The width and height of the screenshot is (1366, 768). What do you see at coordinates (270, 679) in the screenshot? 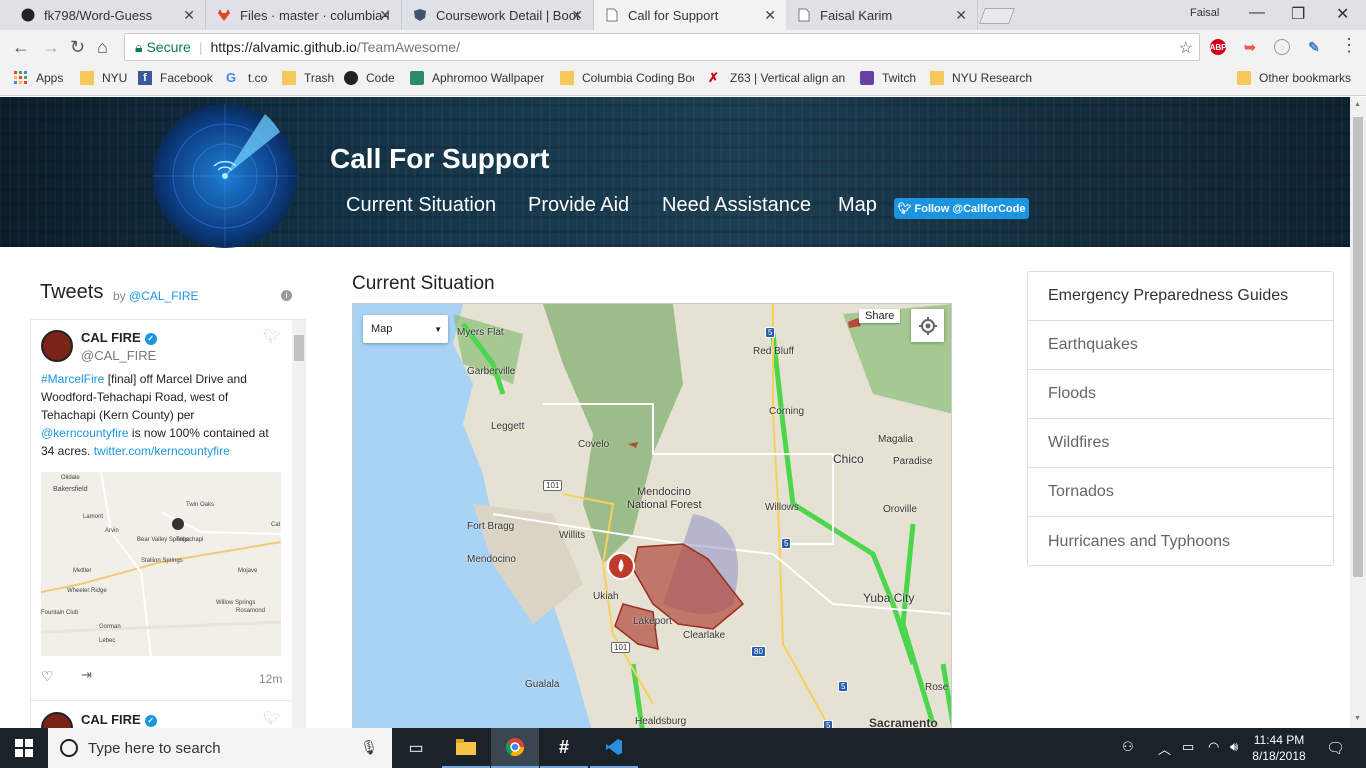
I see `tweet-time: 12m` at bounding box center [270, 679].